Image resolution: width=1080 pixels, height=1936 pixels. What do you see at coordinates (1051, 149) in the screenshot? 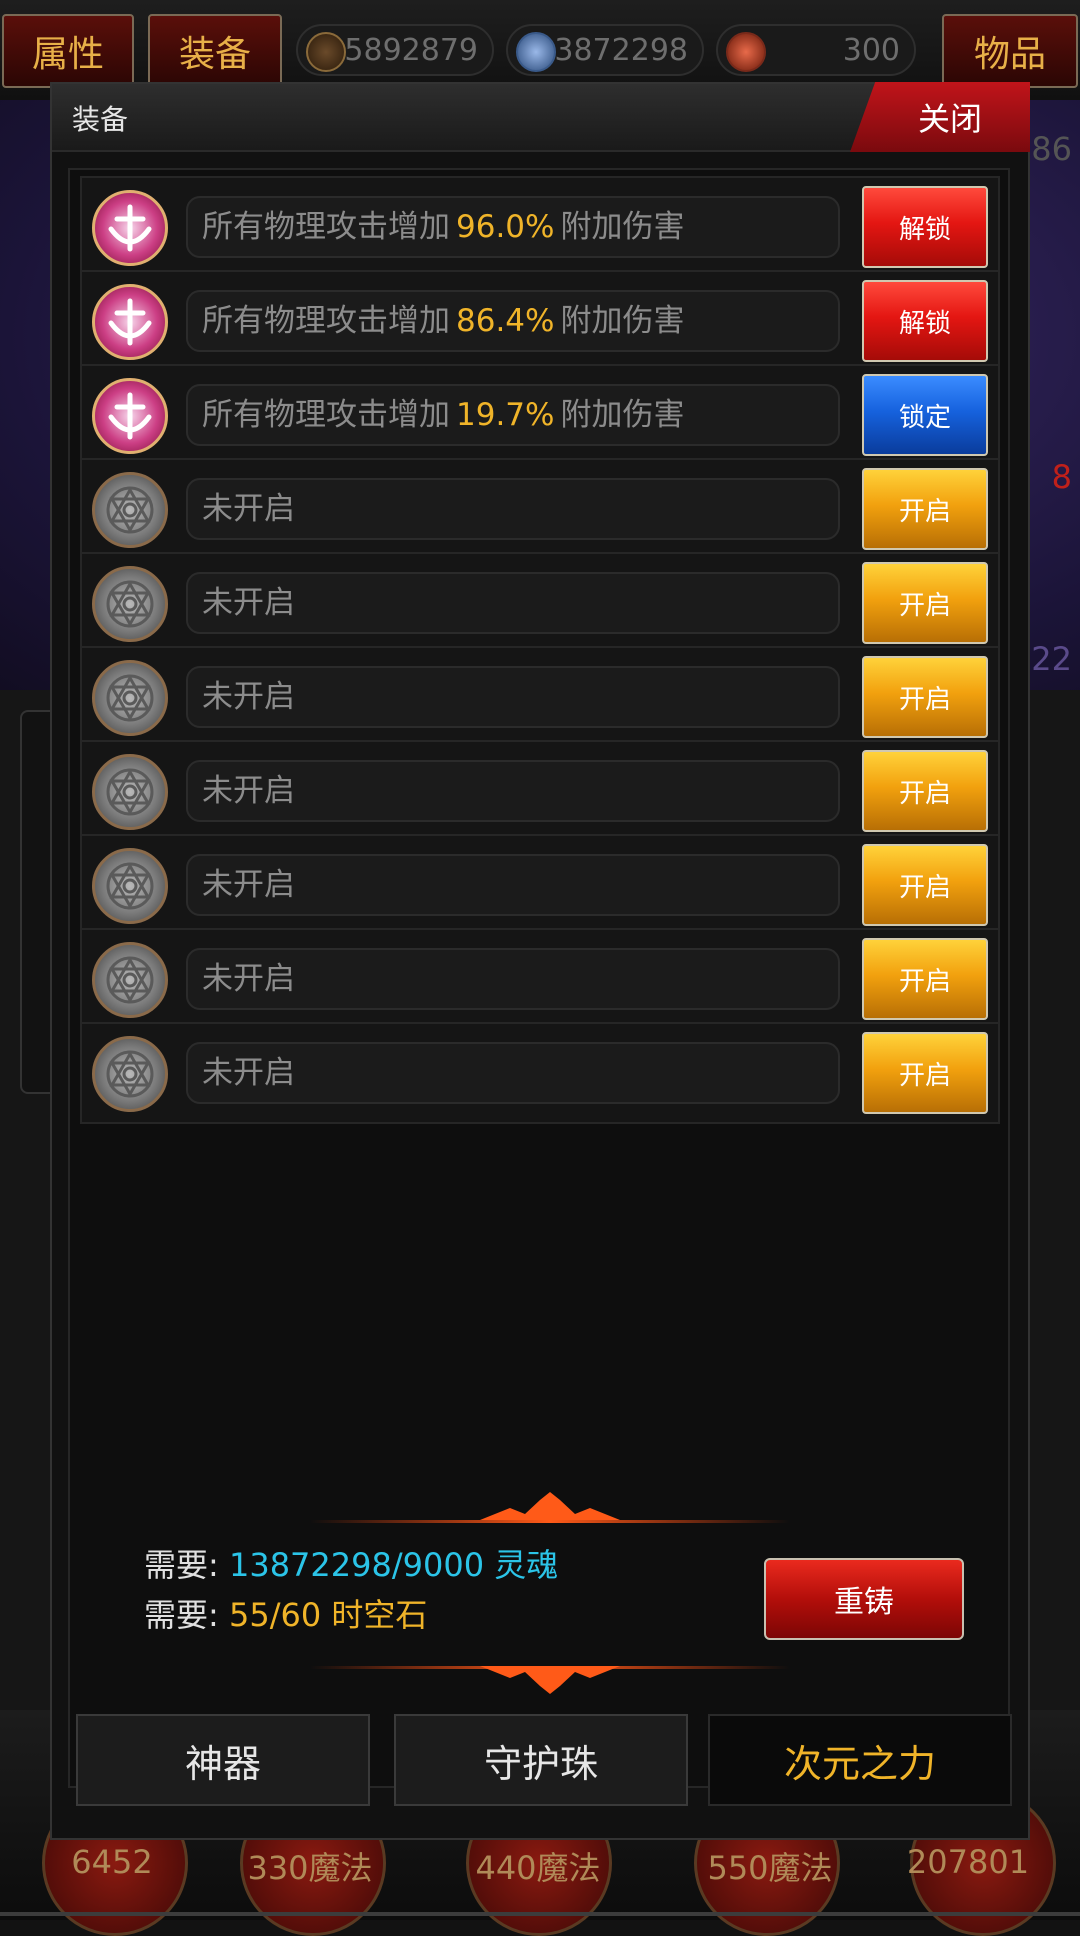
I see `bg-stat-1: 86` at bounding box center [1051, 149].